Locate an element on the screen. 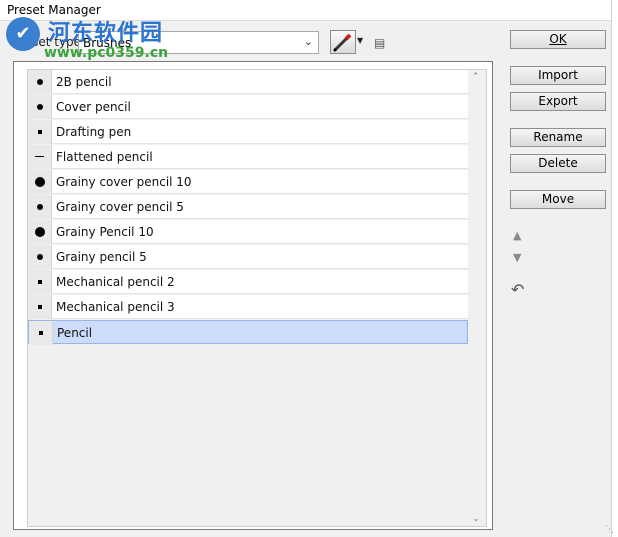 Image resolution: width=618 pixels, height=537 pixels. window-edge is located at coordinates (614, 268).